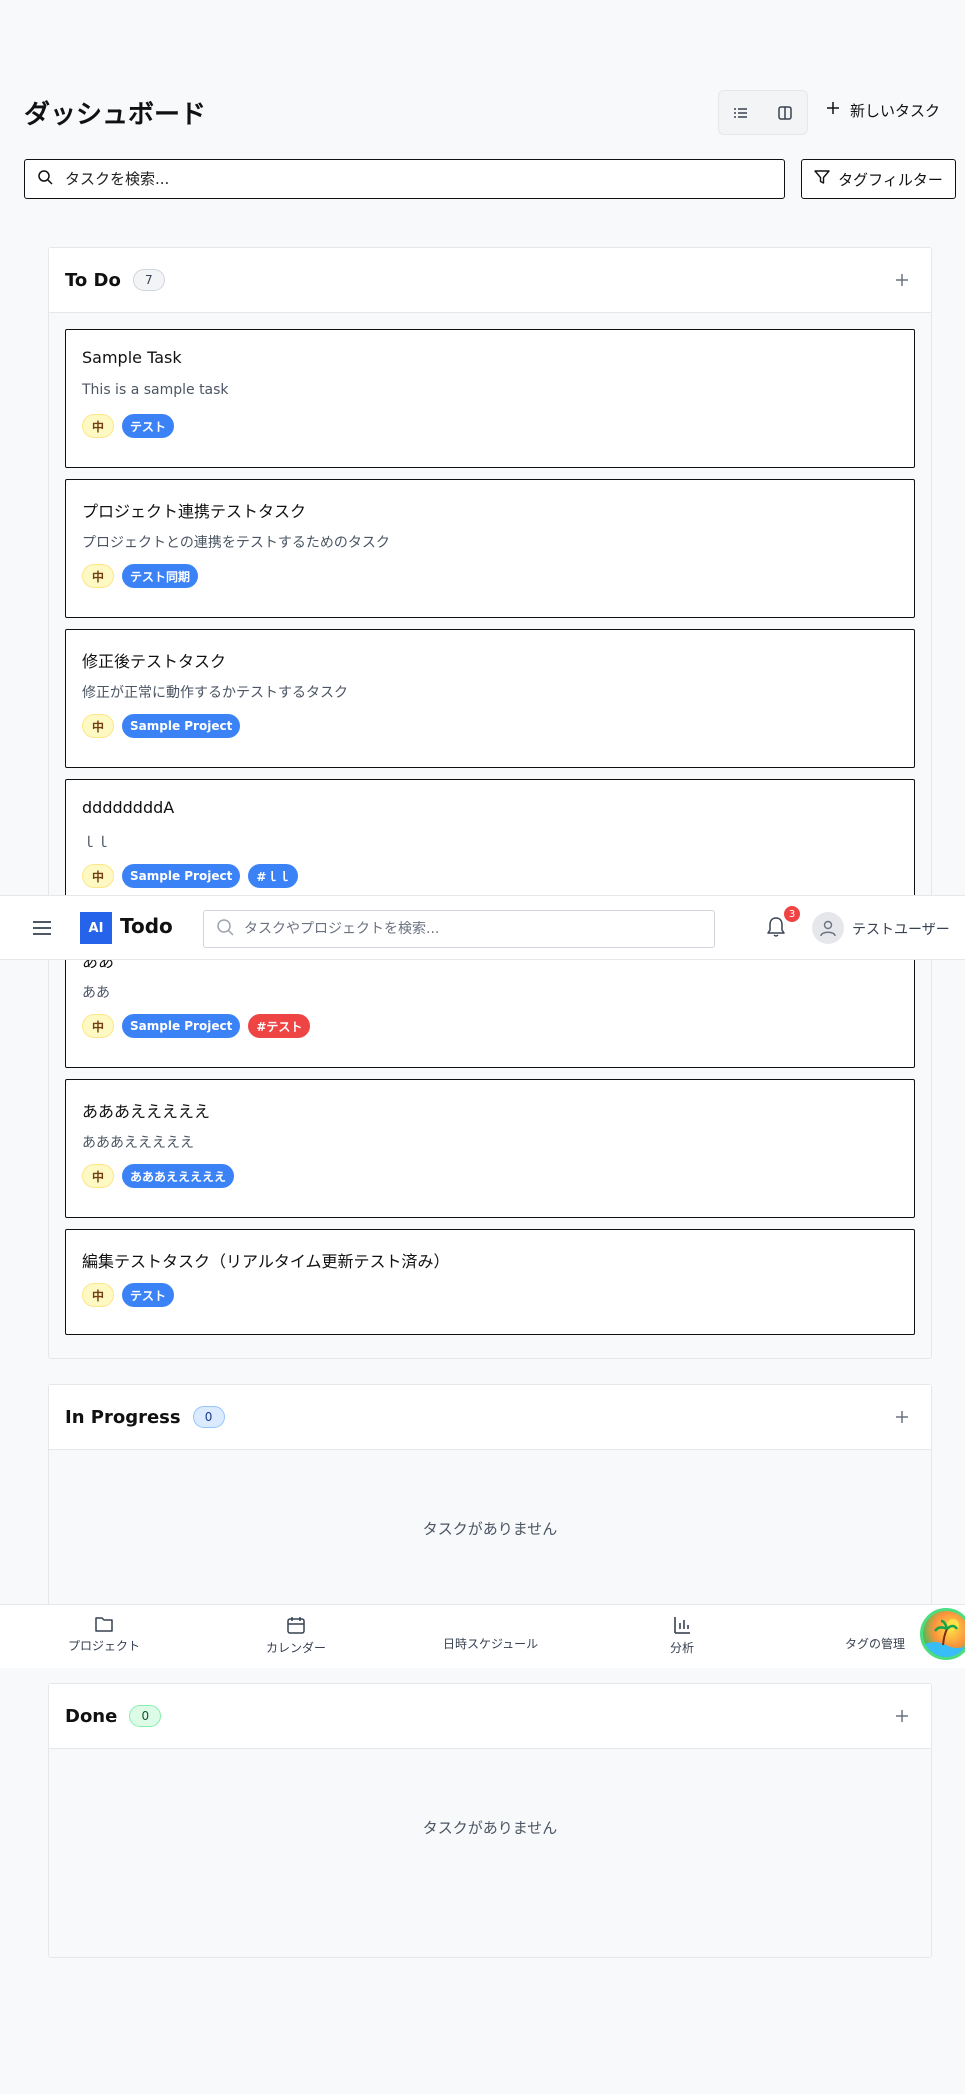  What do you see at coordinates (296, 1635) in the screenshot?
I see `nav-calendar: カレンダー` at bounding box center [296, 1635].